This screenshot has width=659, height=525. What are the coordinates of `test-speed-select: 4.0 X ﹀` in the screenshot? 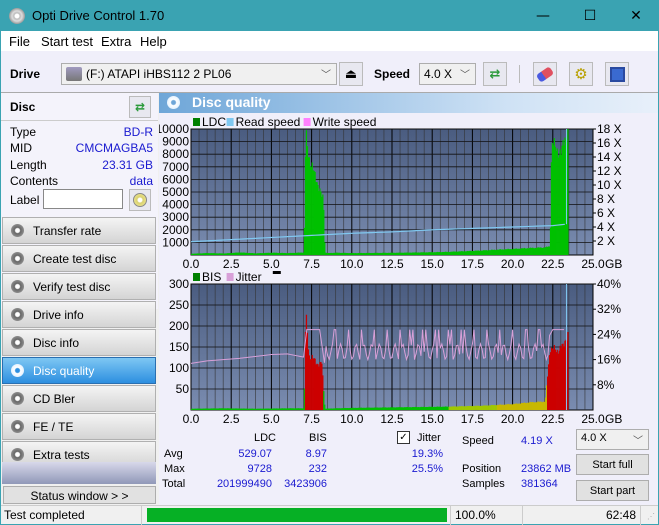 It's located at (612, 439).